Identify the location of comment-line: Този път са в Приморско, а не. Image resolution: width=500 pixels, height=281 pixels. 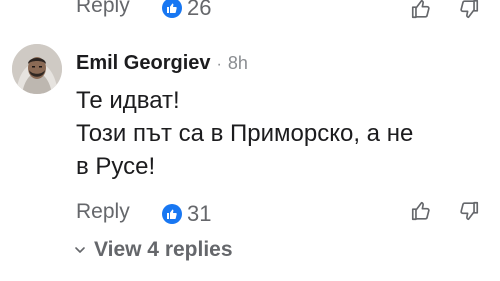
(245, 133).